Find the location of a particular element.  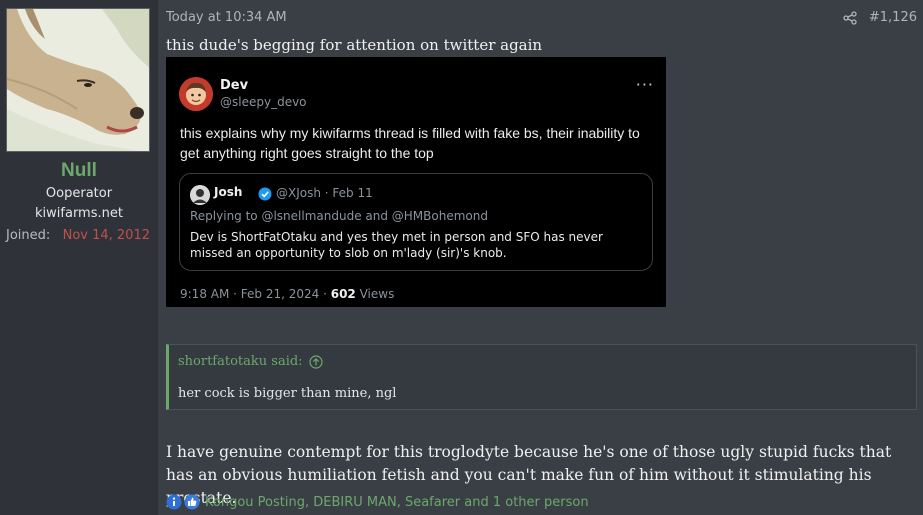

user-site: kiwifarms.net is located at coordinates (79, 213).